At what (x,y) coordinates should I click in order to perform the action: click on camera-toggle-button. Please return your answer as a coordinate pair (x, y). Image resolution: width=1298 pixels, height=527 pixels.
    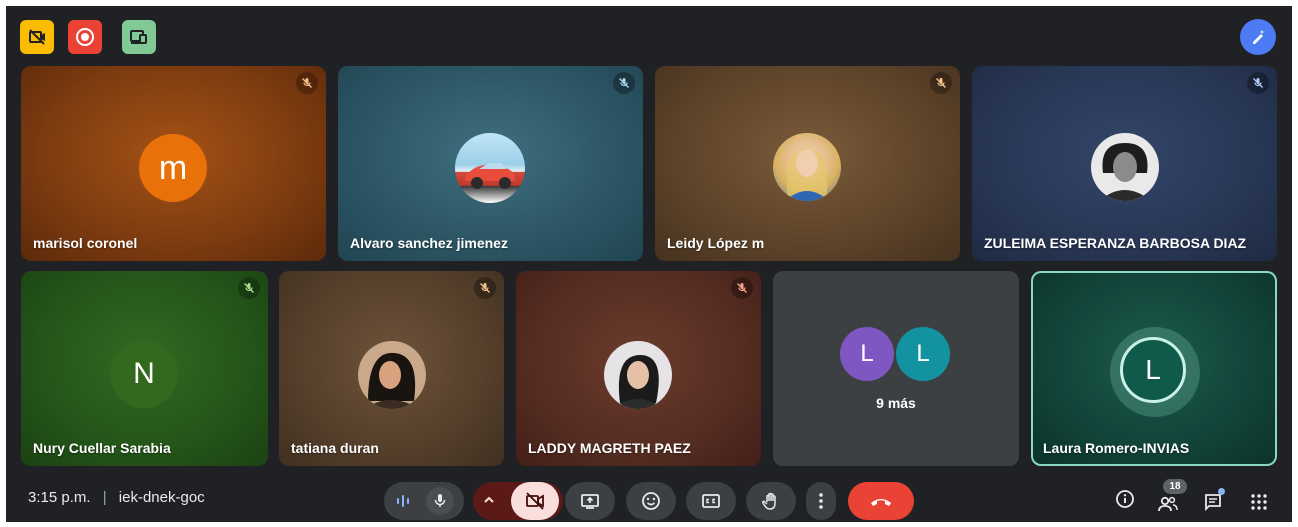
    Looking at the image, I should click on (535, 501).